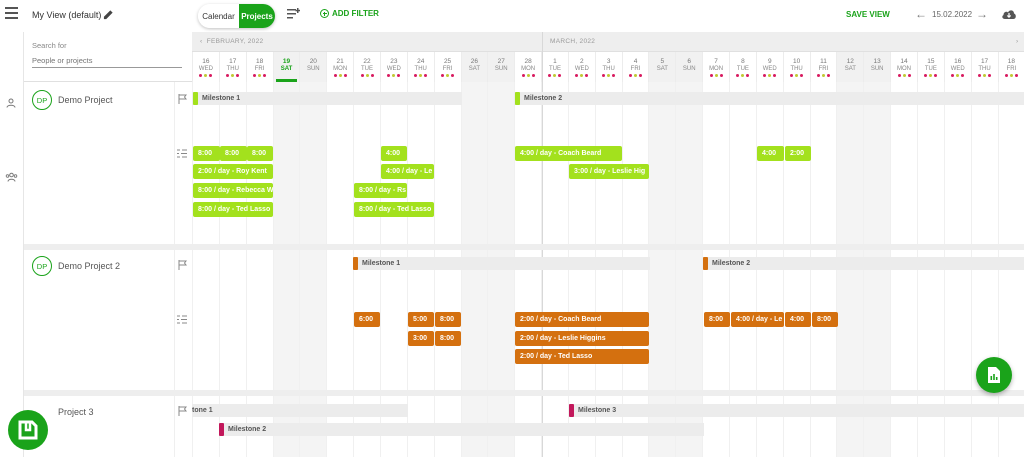  What do you see at coordinates (742, 67) in the screenshot?
I see `day-header: 8 TUE` at bounding box center [742, 67].